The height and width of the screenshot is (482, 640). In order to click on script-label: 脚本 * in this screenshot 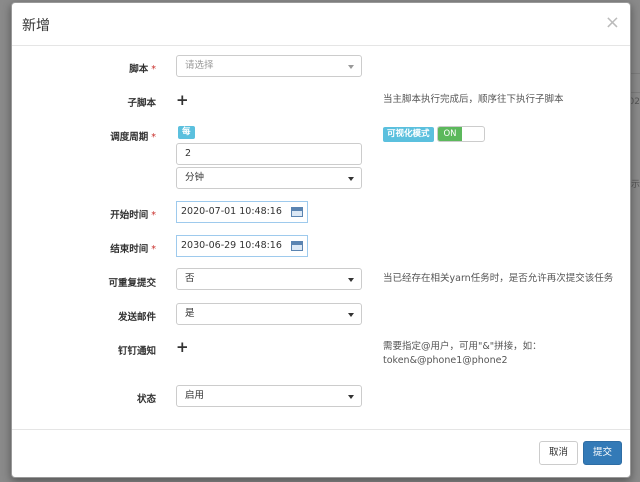, I will do `click(142, 69)`.